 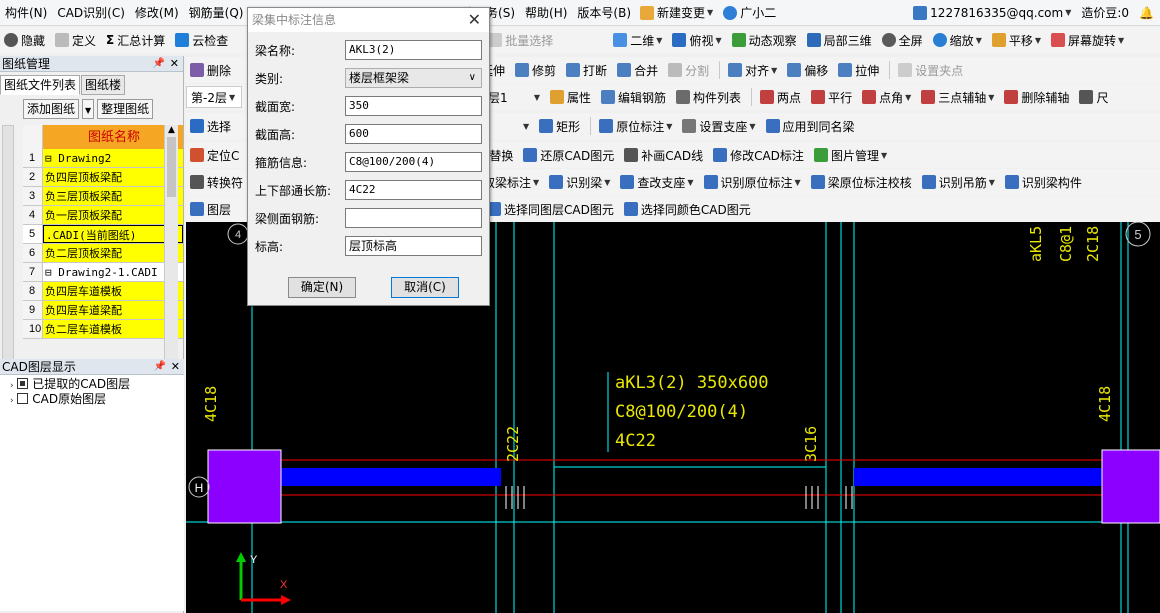 I want to click on three-point-axis-button: 三点辅轴 ▼, so click(x=957, y=97).